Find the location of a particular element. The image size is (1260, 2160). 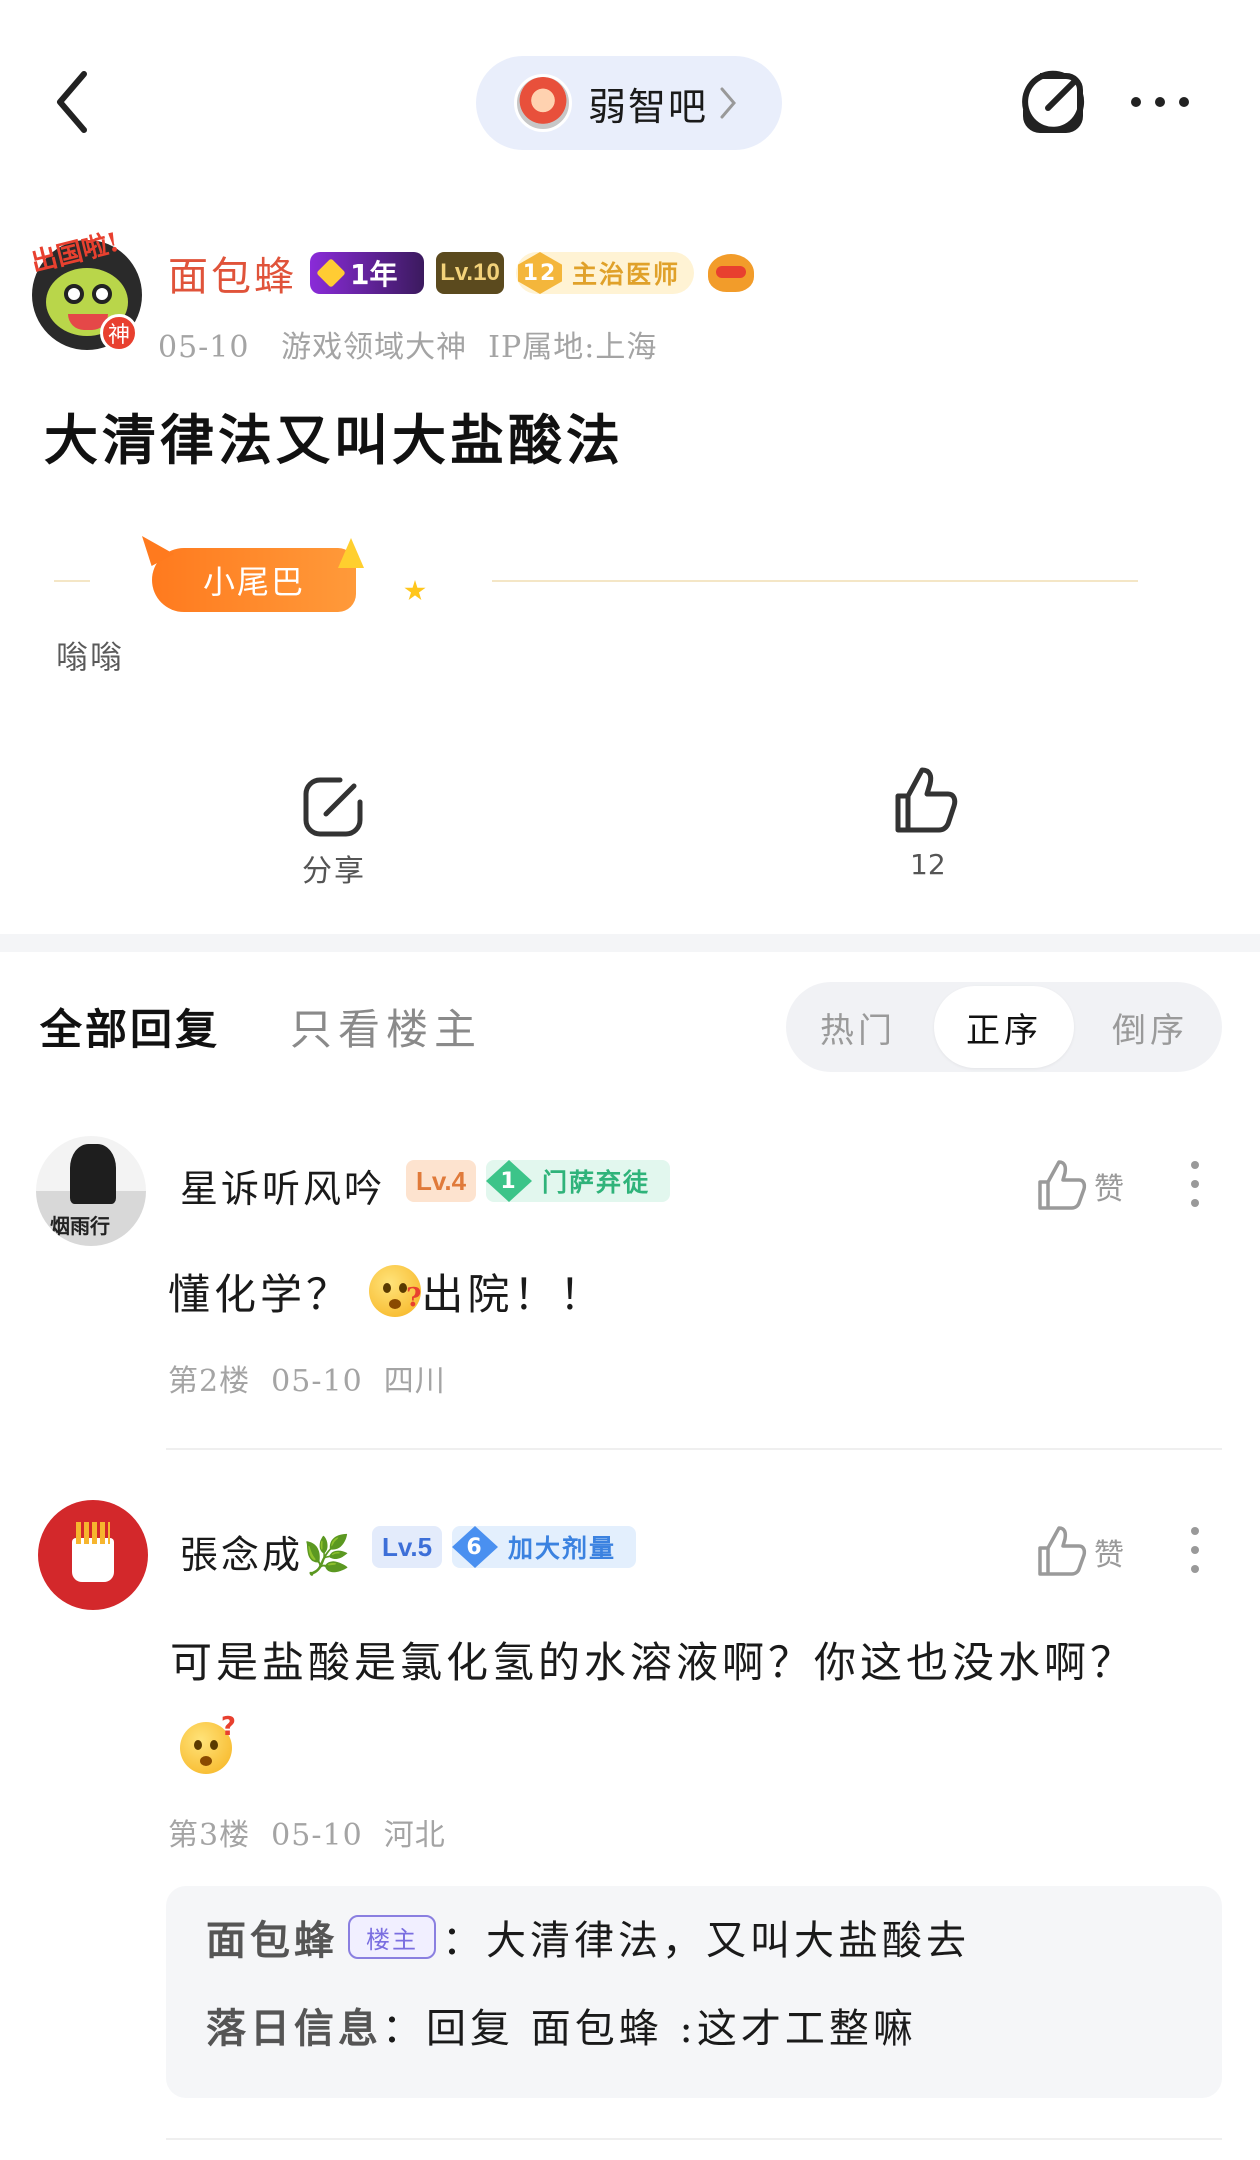

sub-reply: 落日信息 ：回复 面包蜂 :这才工整嘛 is located at coordinates (561, 2025).